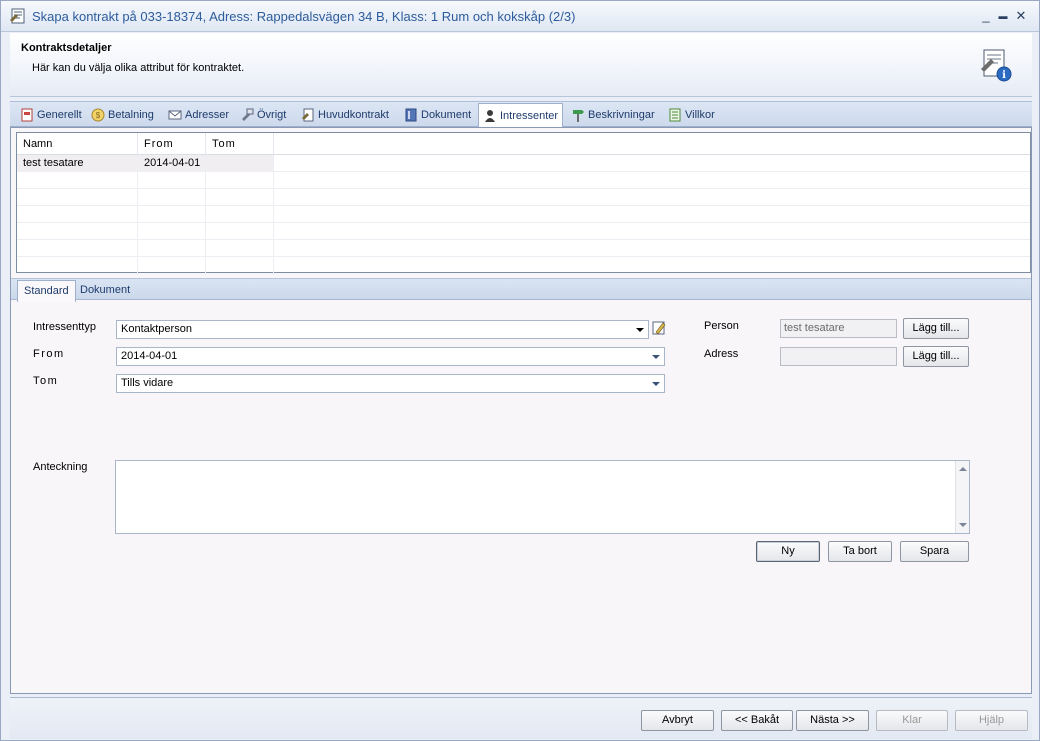 This screenshot has height=741, width=1040. Describe the element at coordinates (27, 115) in the screenshot. I see `document-icon` at that location.